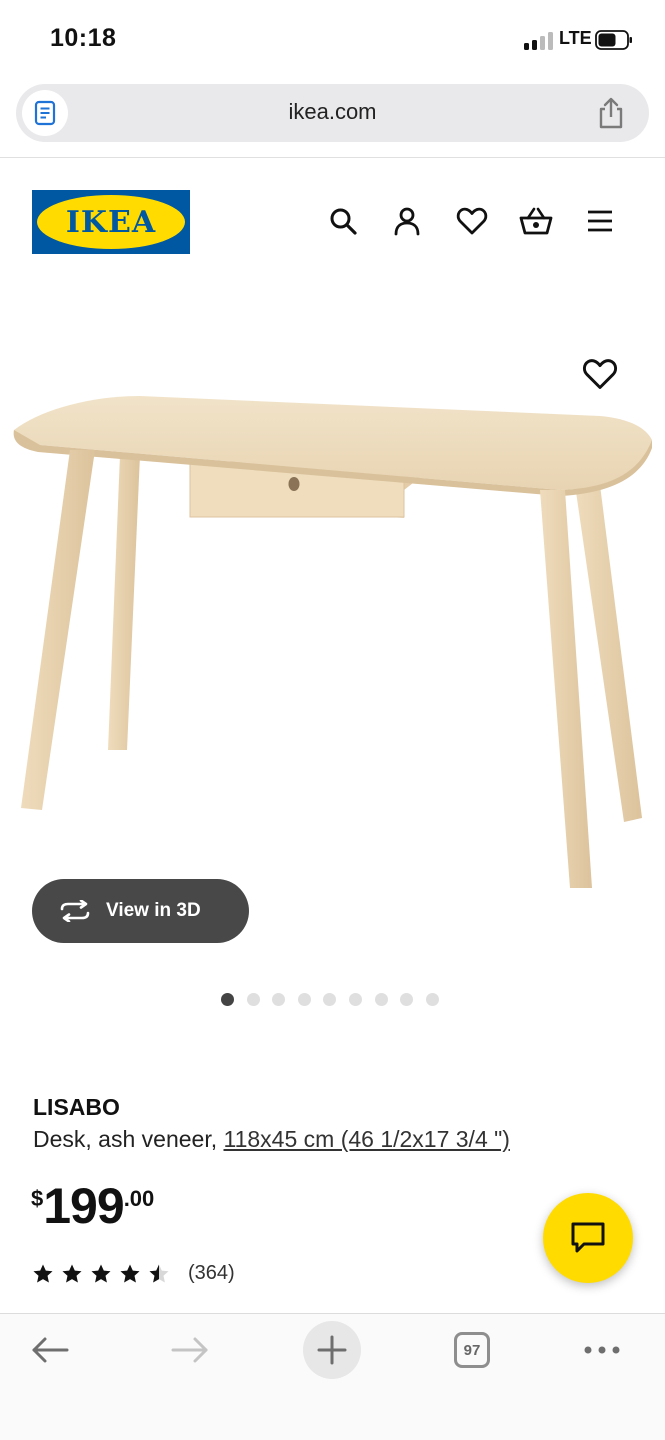 Image resolution: width=665 pixels, height=1440 pixels. I want to click on logo-oval: IKEA, so click(111, 222).